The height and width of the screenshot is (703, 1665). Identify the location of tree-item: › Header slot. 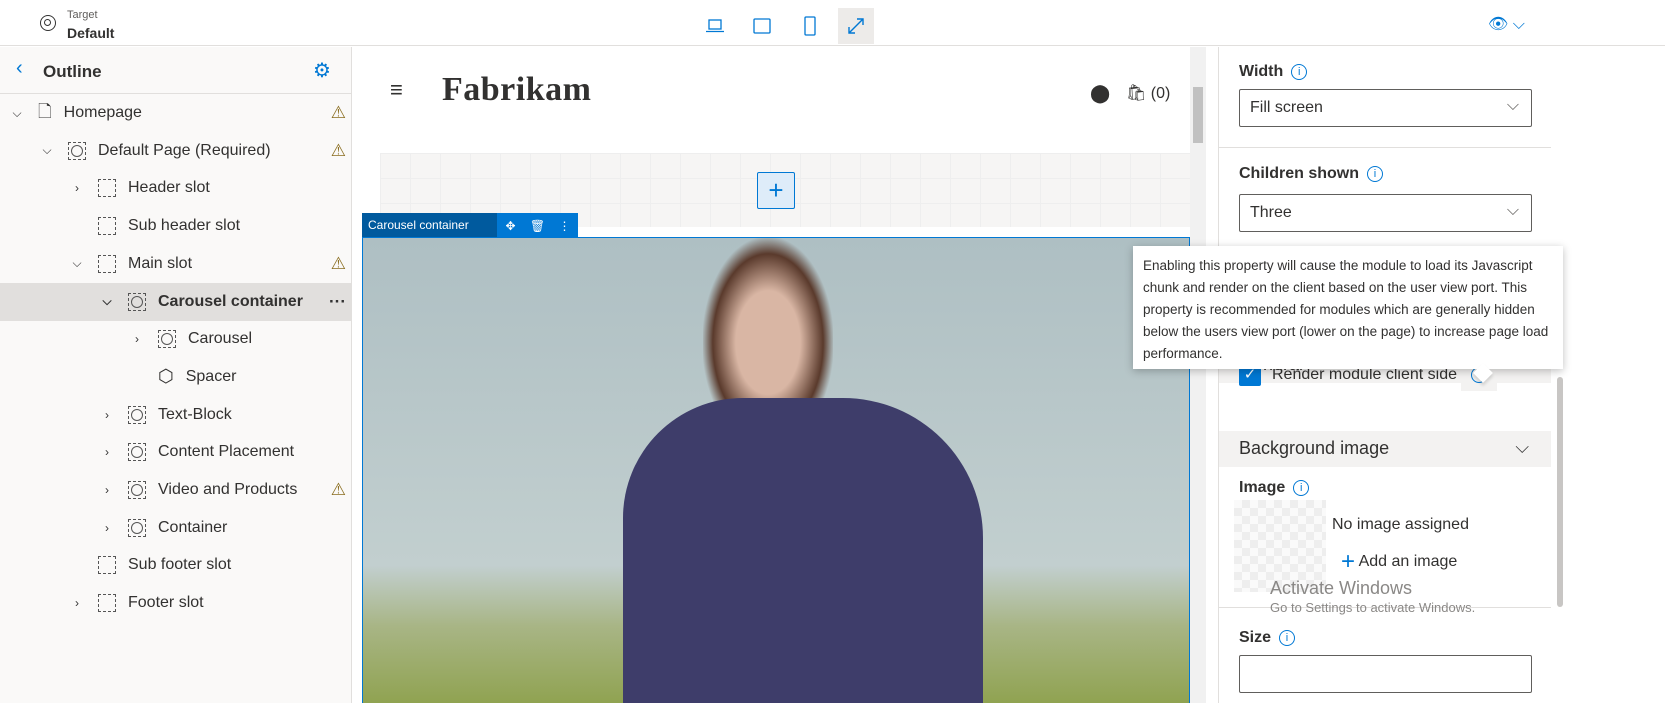
(176, 188).